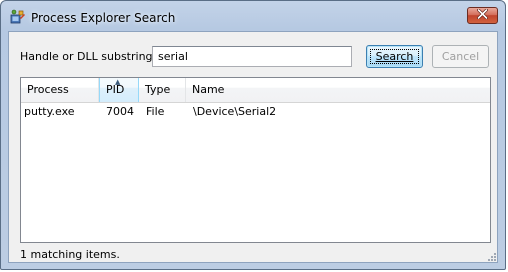 Image resolution: width=508 pixels, height=272 pixels. I want to click on process-explorer-icon, so click(18, 17).